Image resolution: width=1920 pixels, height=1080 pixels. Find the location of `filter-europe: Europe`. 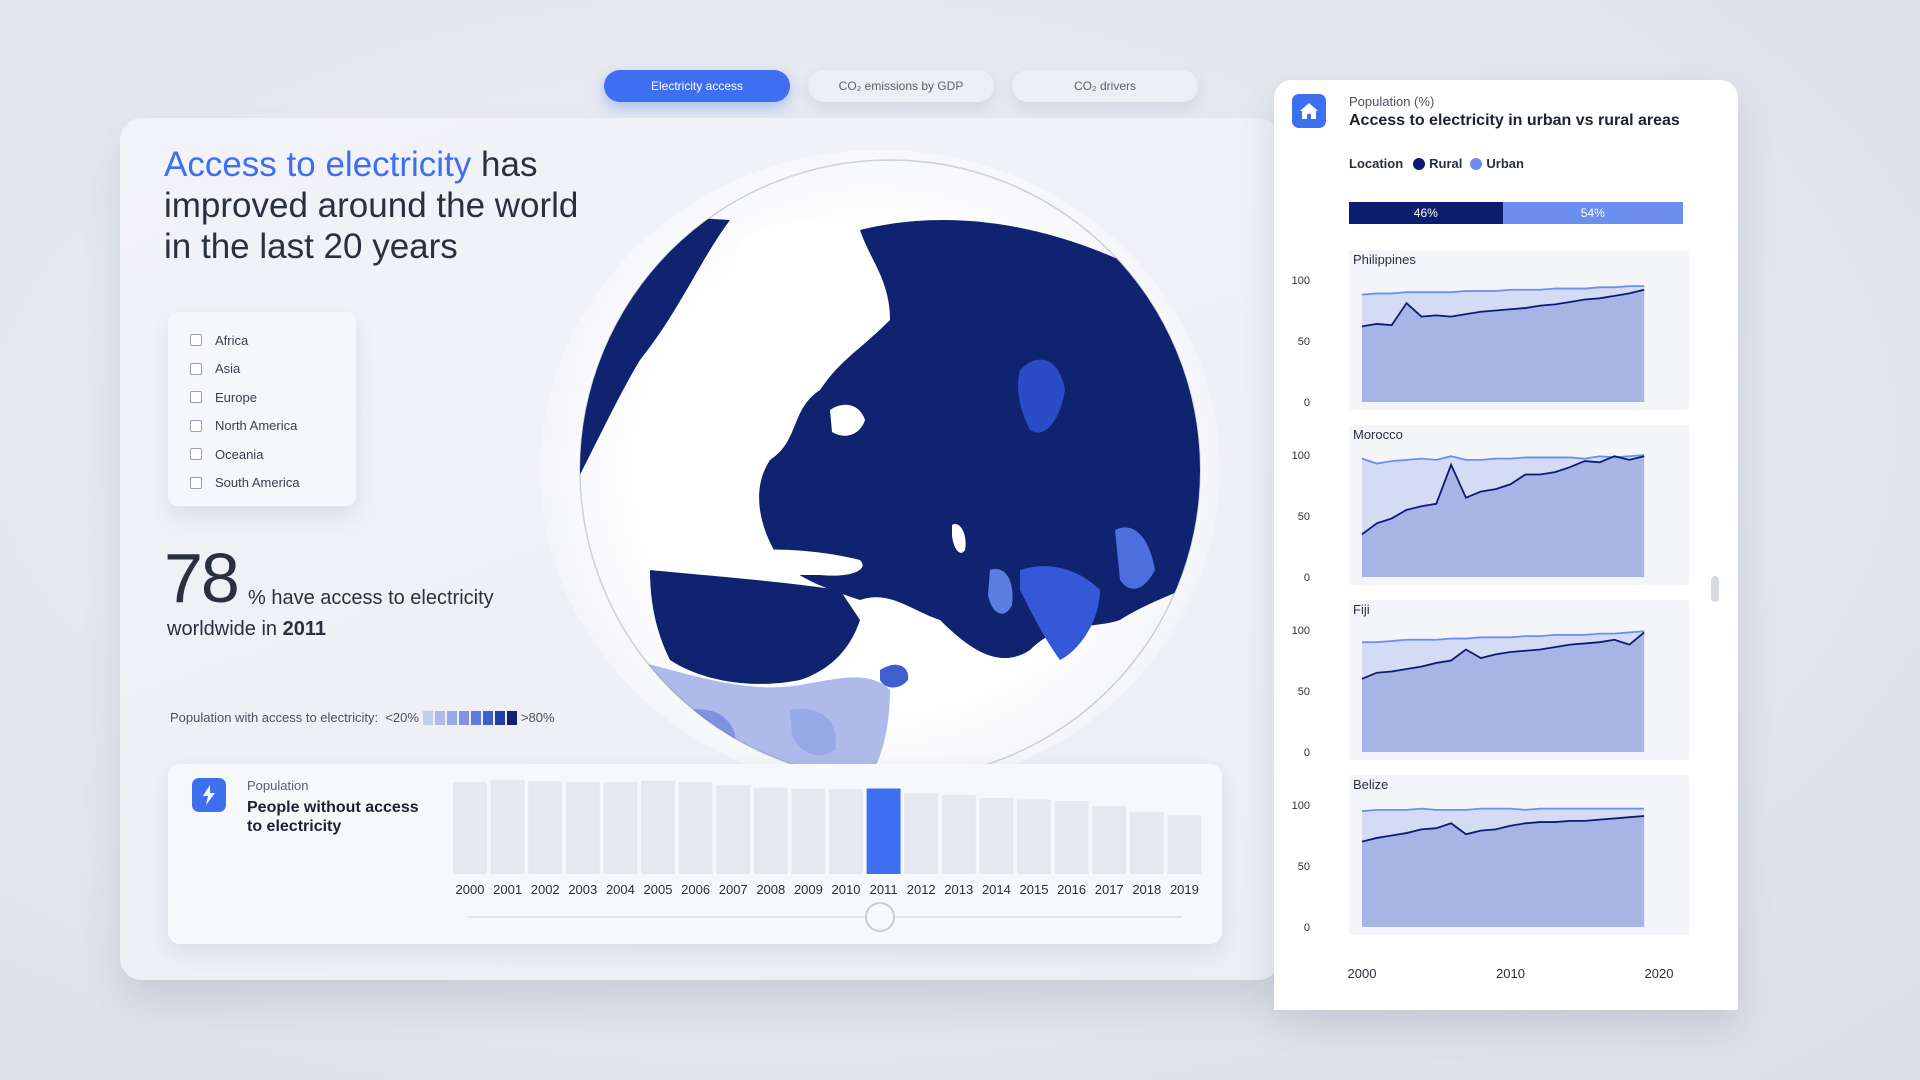

filter-europe: Europe is located at coordinates (273, 397).